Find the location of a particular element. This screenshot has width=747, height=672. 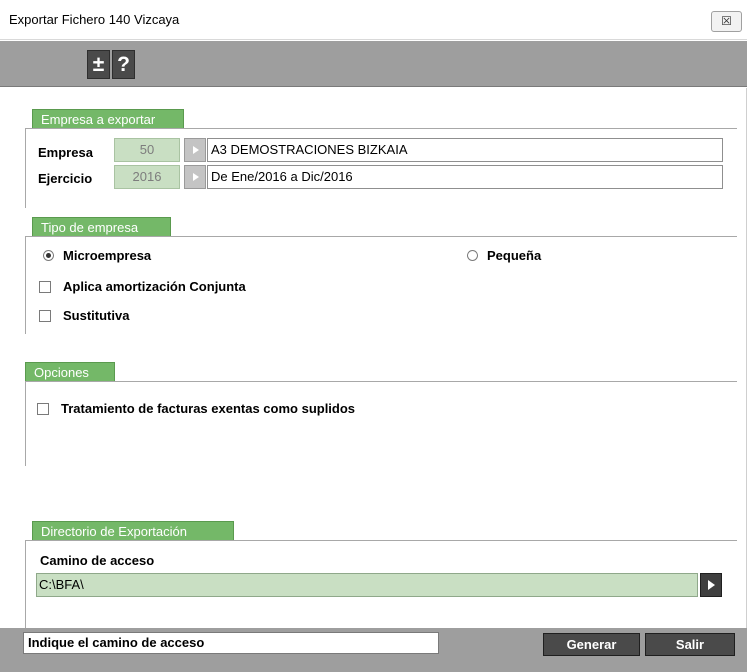

microempresa-radio is located at coordinates (48, 255).